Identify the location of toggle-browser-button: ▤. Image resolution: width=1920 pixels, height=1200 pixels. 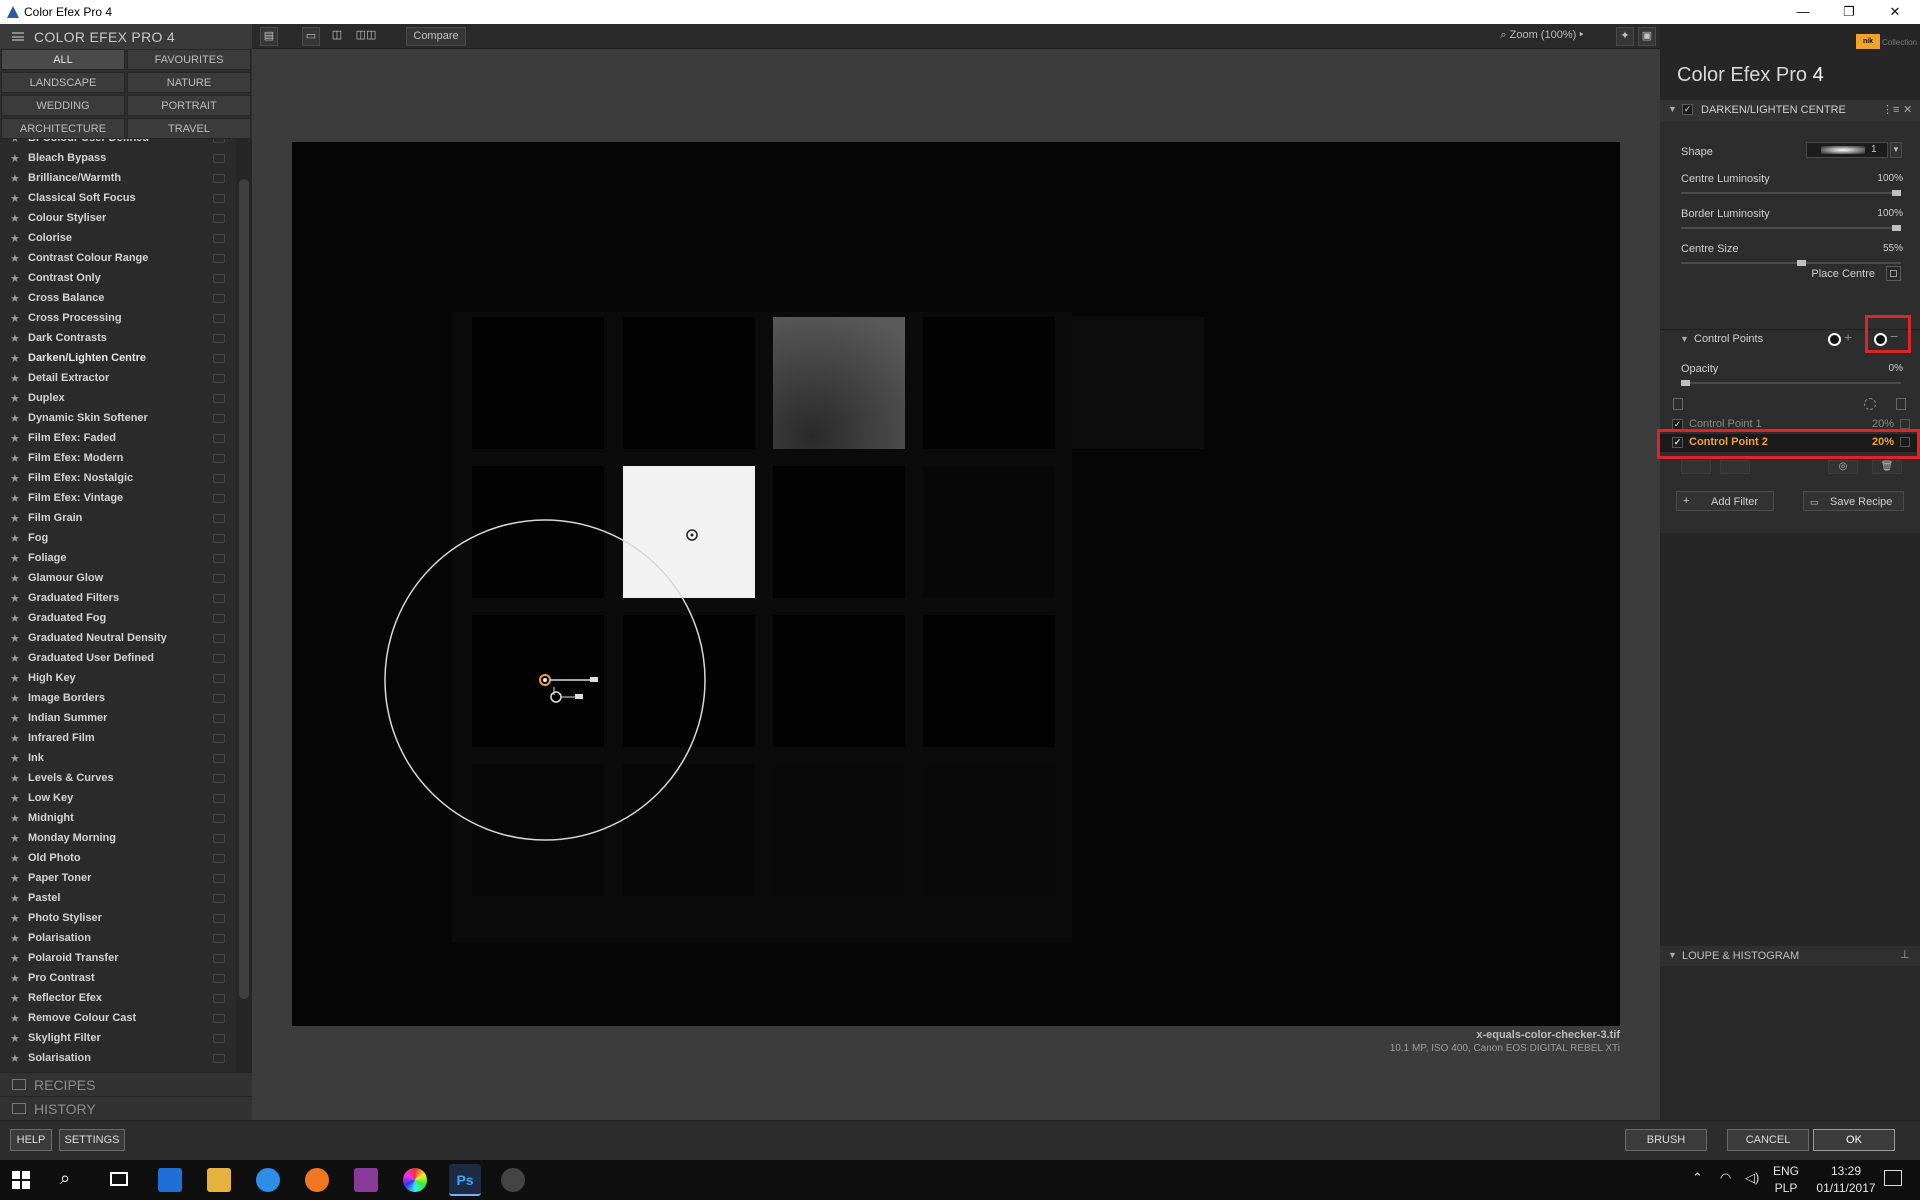
(269, 36).